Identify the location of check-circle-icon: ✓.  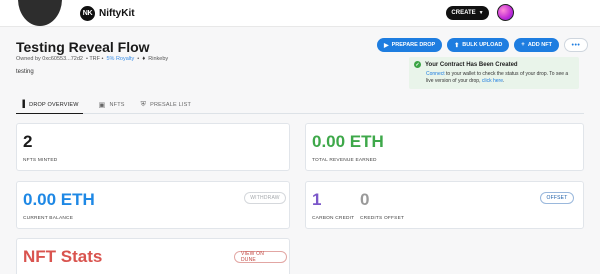
(417, 64).